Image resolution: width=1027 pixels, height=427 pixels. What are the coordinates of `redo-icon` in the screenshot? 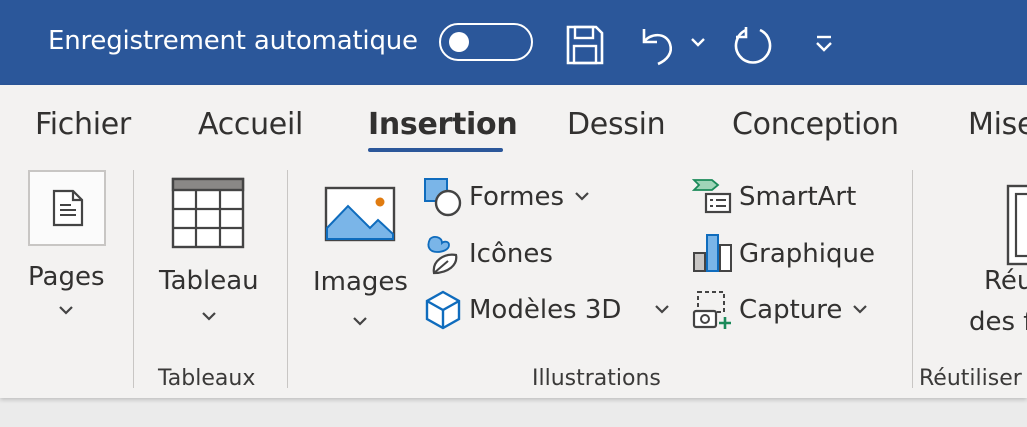 It's located at (753, 46).